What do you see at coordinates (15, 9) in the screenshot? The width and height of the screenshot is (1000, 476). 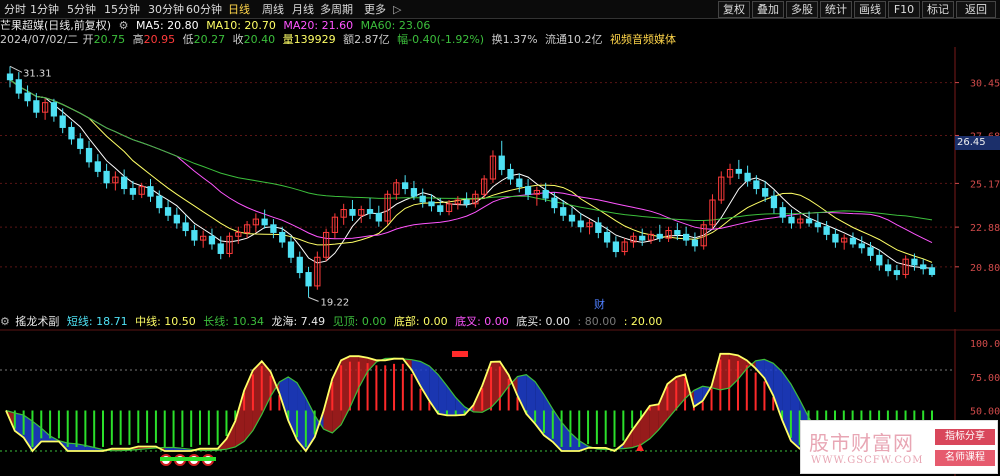 I see `period-tab-0: 分时` at bounding box center [15, 9].